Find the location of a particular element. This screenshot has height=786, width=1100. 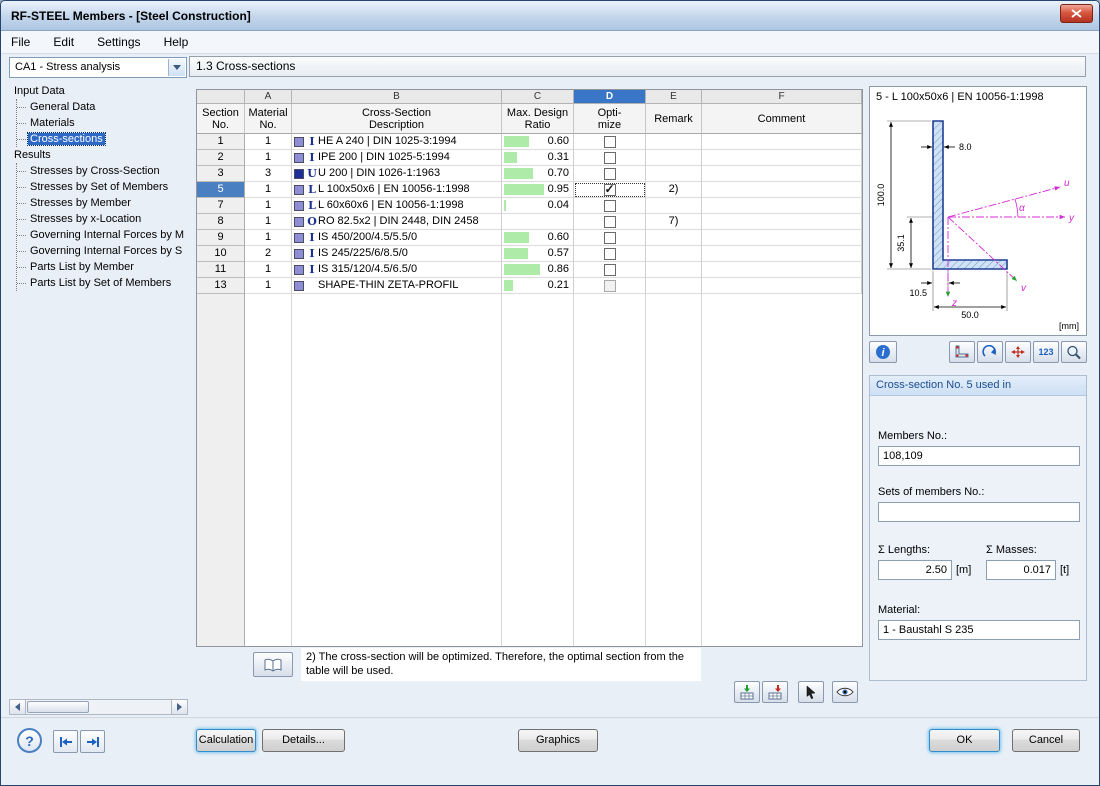

library-button is located at coordinates (273, 664).